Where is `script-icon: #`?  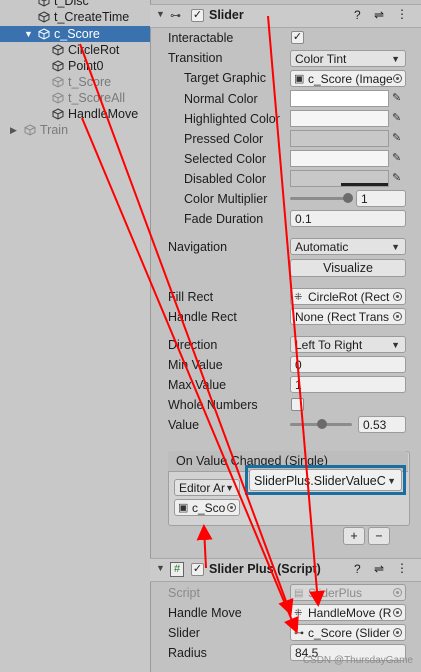 script-icon: # is located at coordinates (177, 569).